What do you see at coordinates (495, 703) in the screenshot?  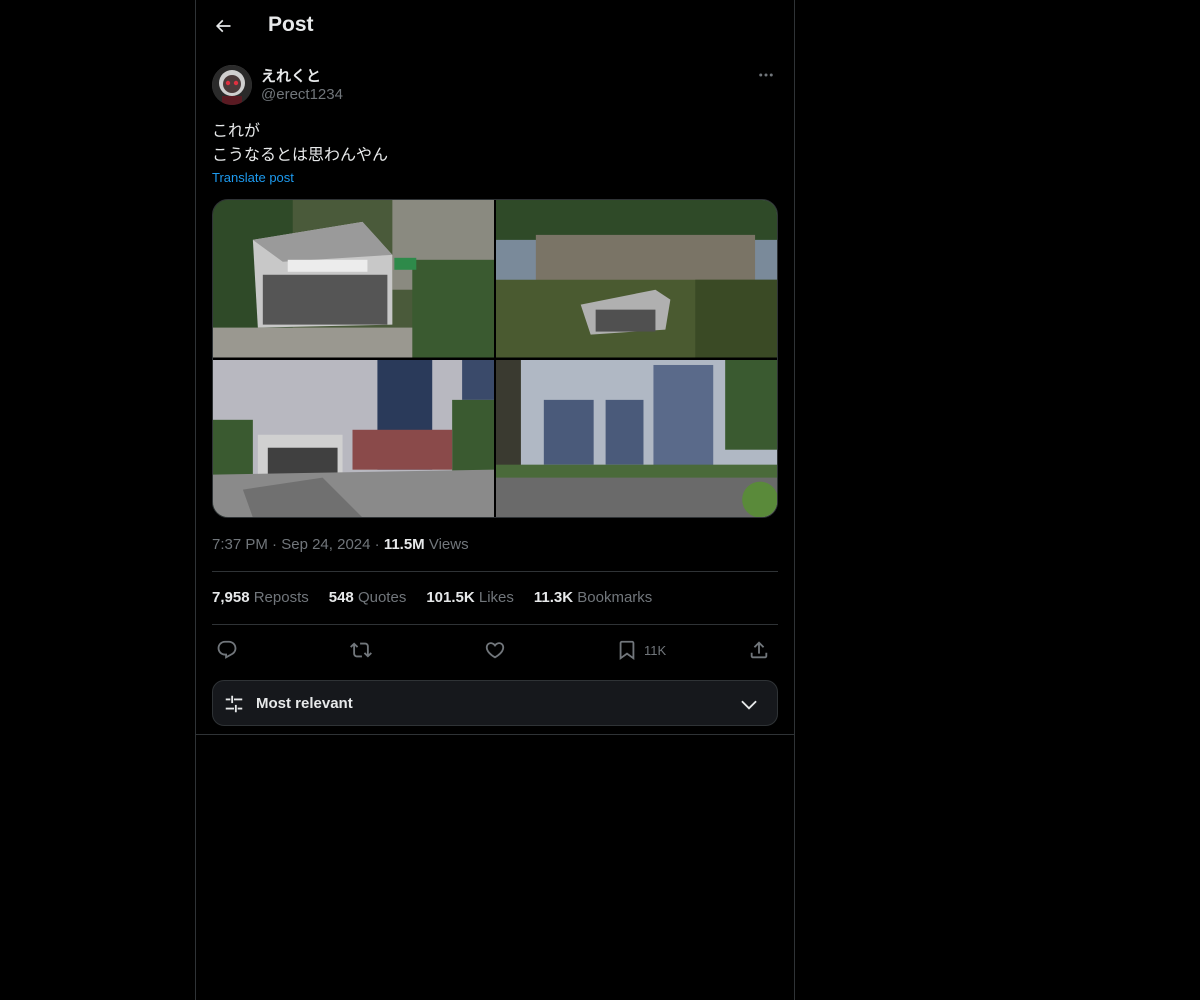 I see `replies-sort-dropdown: Most relevant` at bounding box center [495, 703].